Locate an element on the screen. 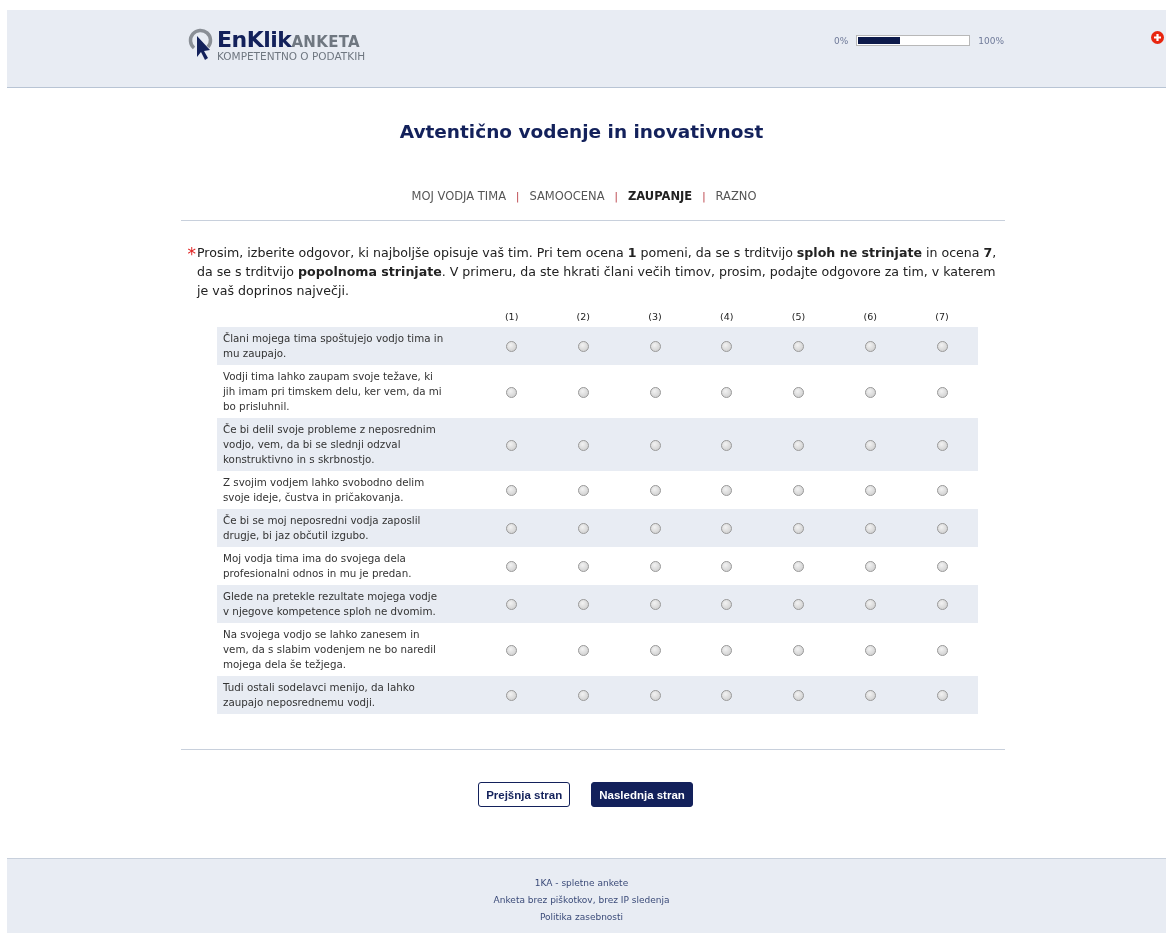 The image size is (1166, 943). logo-brand: EnKlik is located at coordinates (254, 39).